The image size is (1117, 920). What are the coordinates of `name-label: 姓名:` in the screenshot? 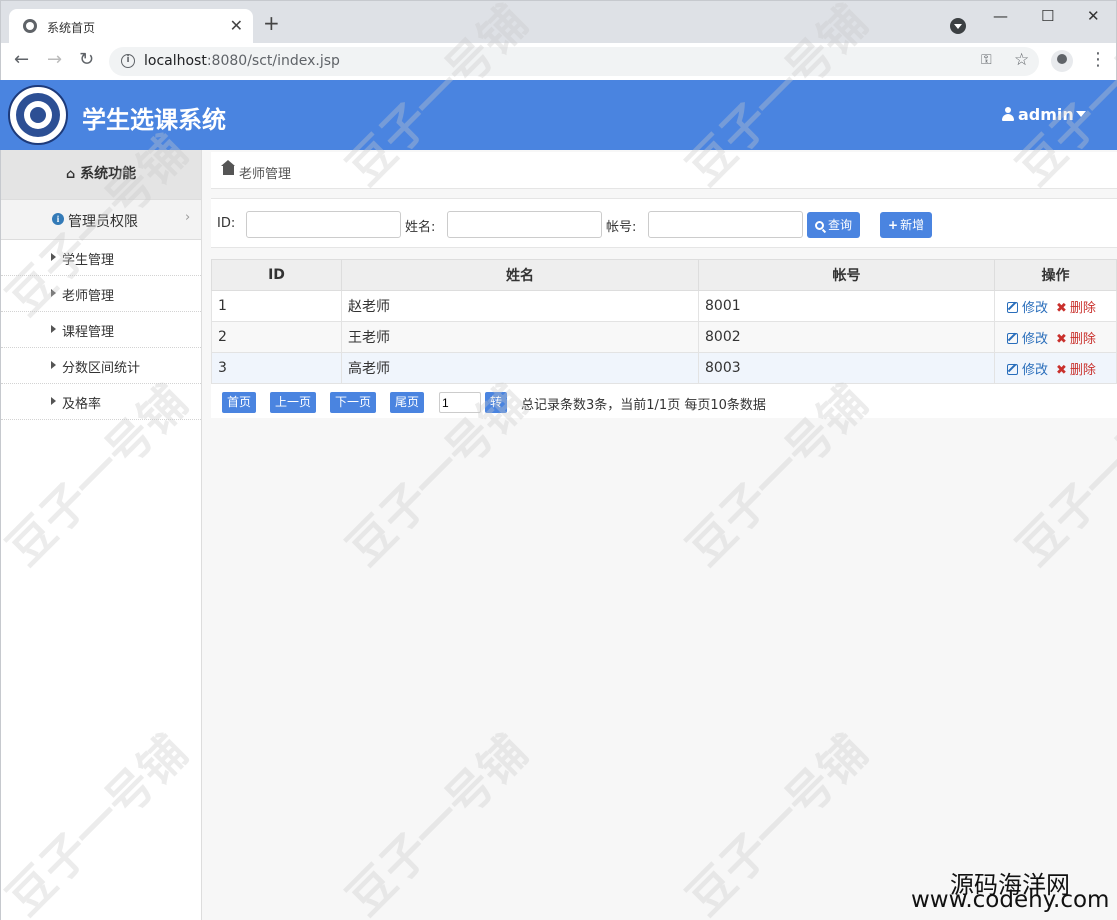 It's located at (420, 227).